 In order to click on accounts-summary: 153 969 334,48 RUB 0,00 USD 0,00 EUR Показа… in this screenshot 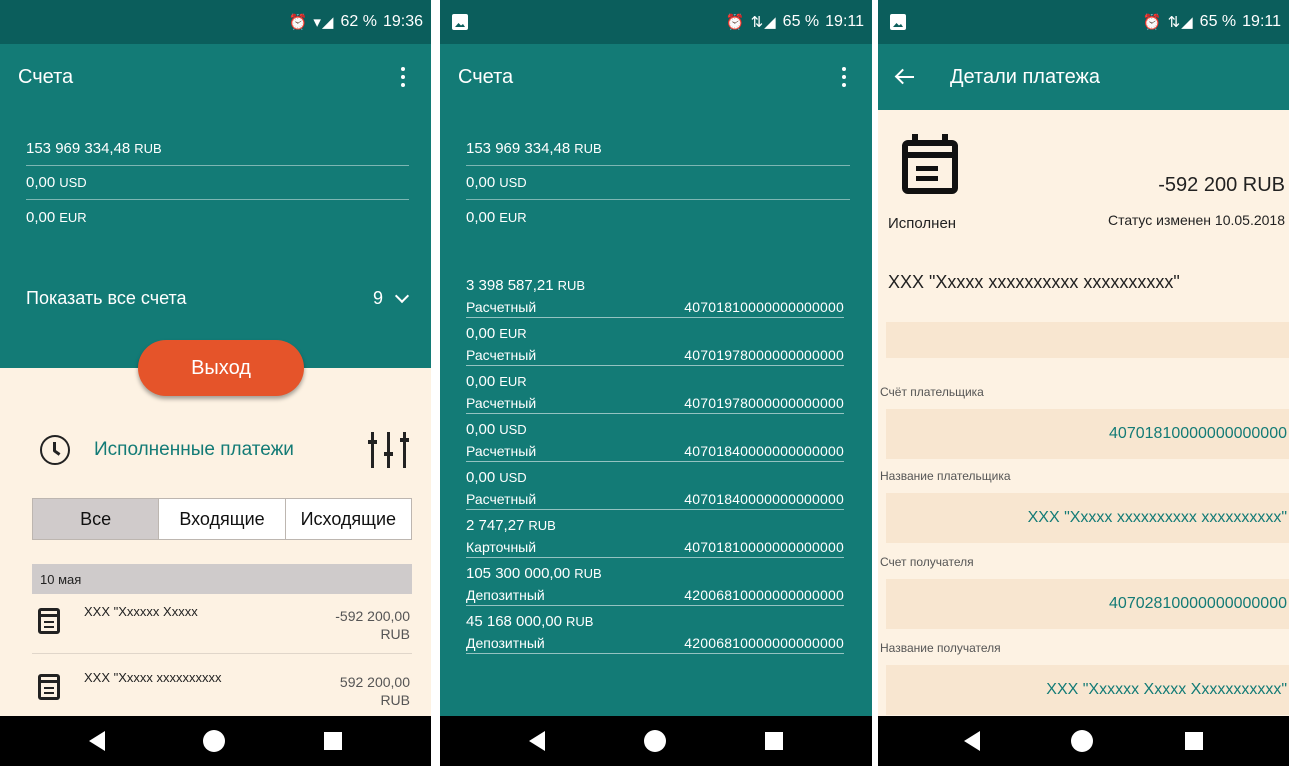, I will do `click(215, 239)`.